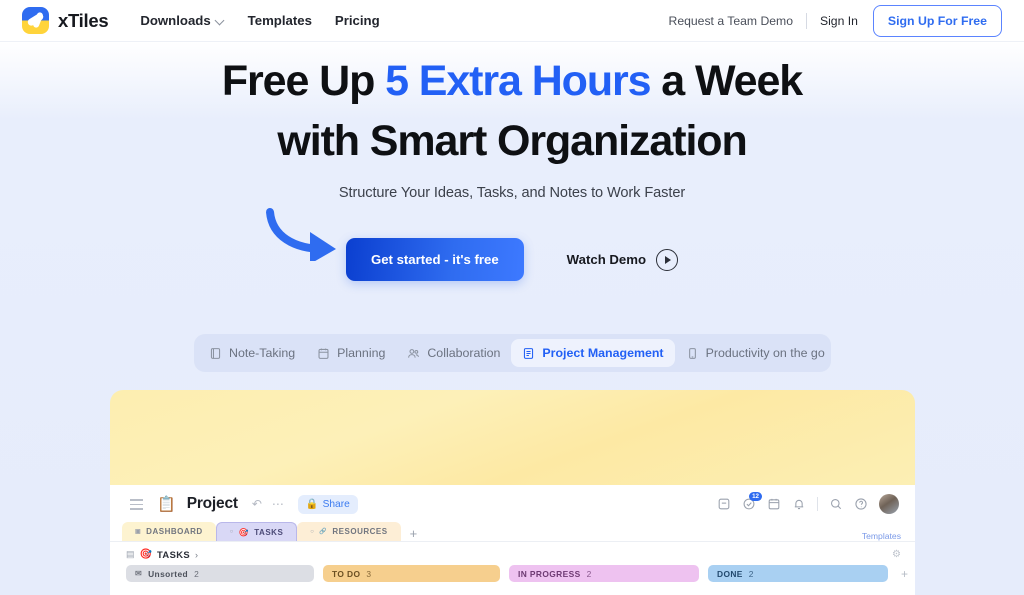  Describe the element at coordinates (280, 20) in the screenshot. I see `nav-item-templates: Templates` at that location.